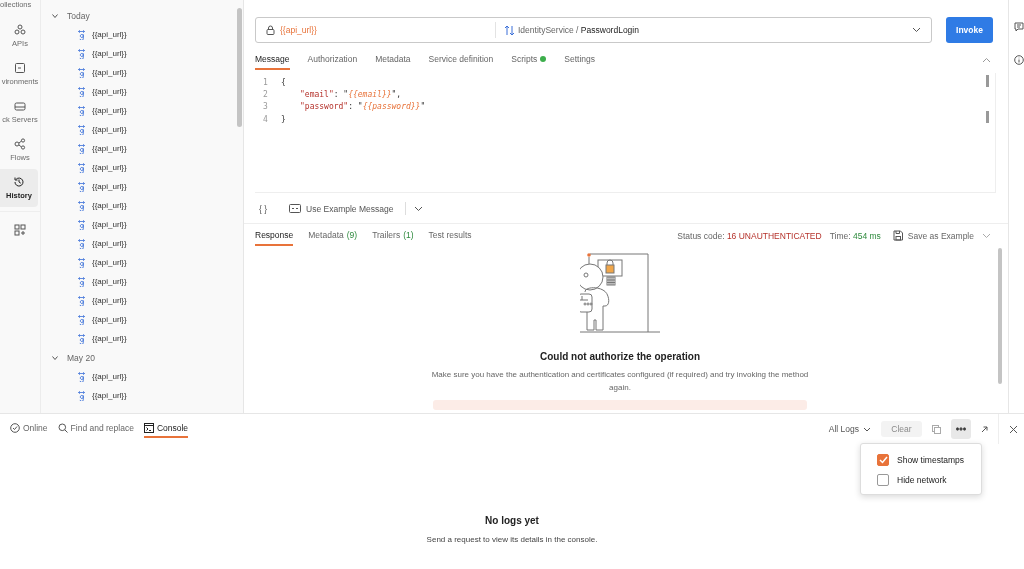 This screenshot has height=569, width=1024. What do you see at coordinates (620, 381) in the screenshot?
I see `empty-state-message: Make sure you have the authentication and certificates configured (if required) and try invoking the method again.` at bounding box center [620, 381].